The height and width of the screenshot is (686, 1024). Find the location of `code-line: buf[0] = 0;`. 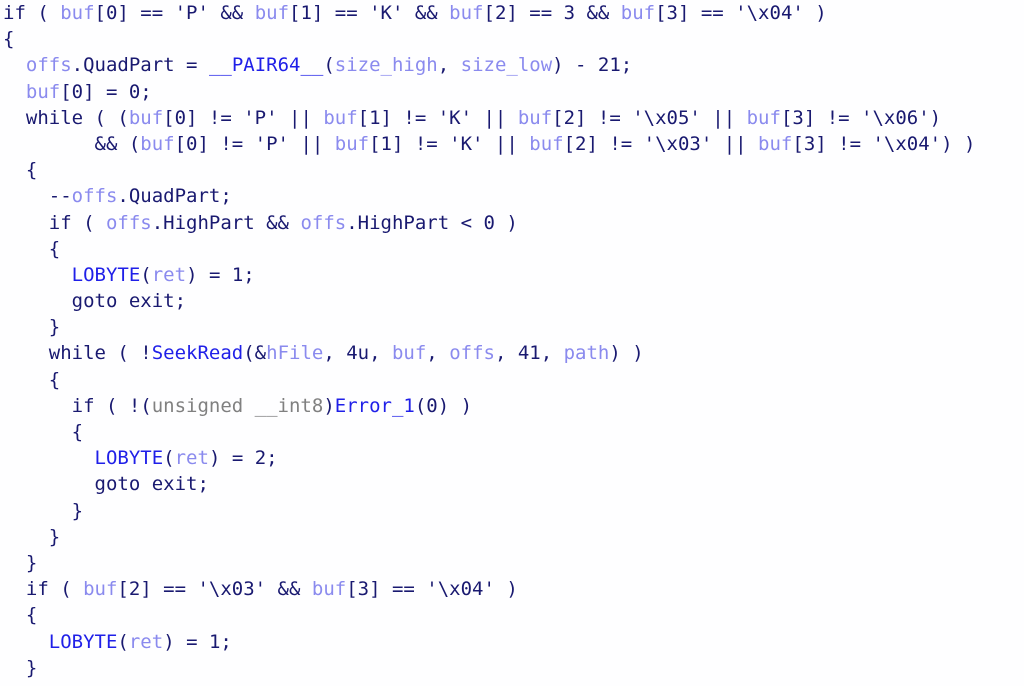

code-line: buf[0] = 0; is located at coordinates (512, 92).